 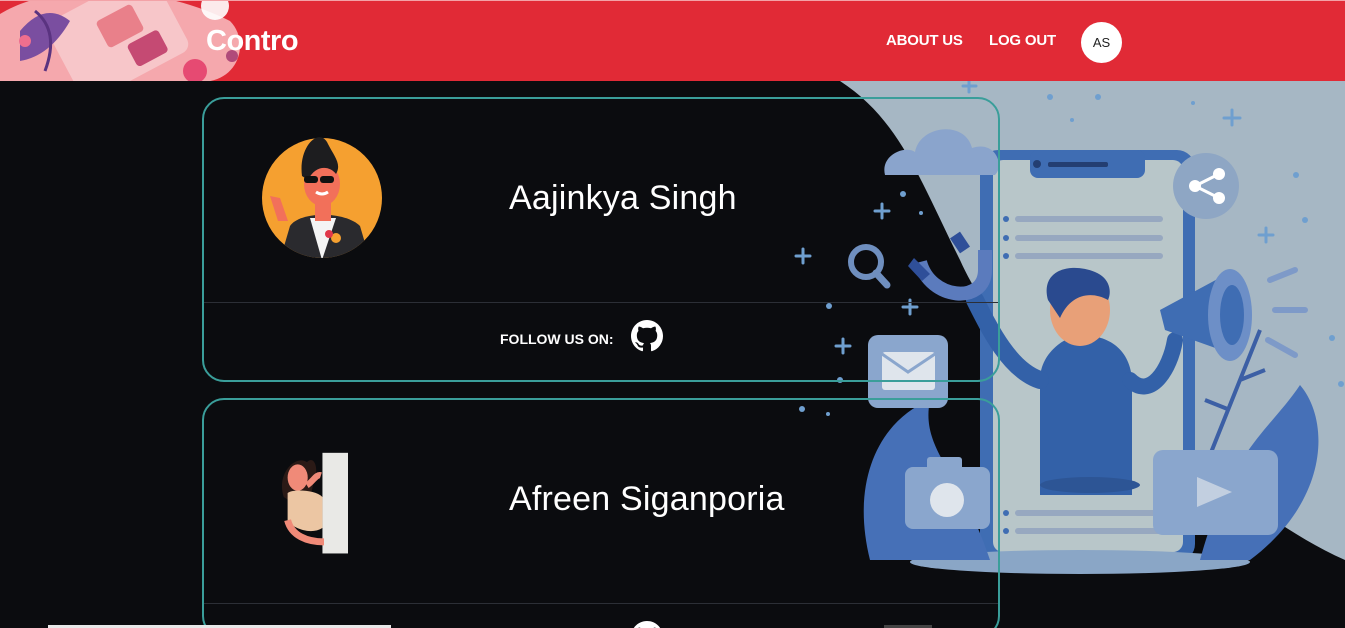 I want to click on member-name: Aajinkya Singh, so click(x=623, y=198).